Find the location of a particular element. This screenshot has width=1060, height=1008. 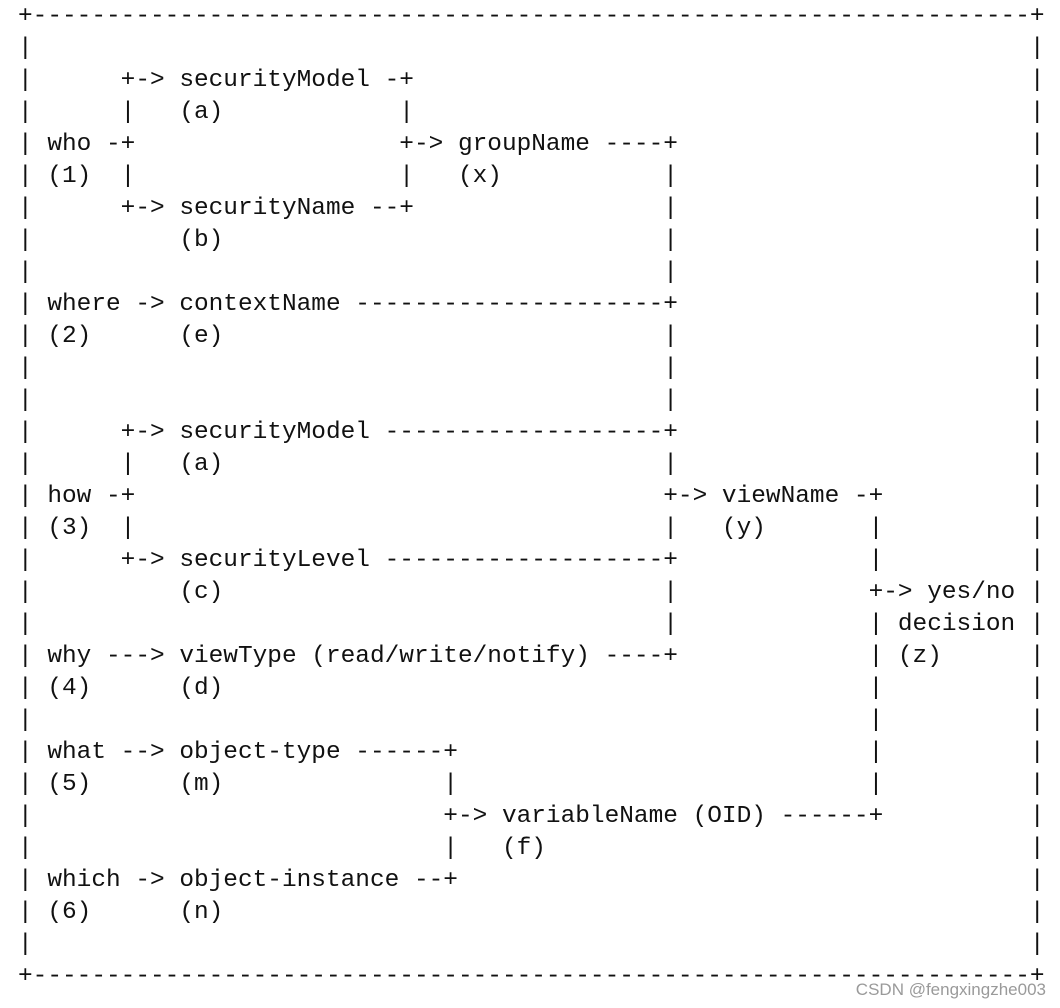

diagram-line: | +-> securityName --+ | | is located at coordinates (531, 208).